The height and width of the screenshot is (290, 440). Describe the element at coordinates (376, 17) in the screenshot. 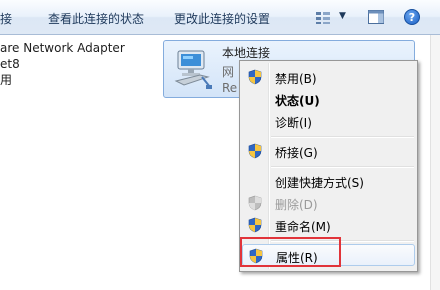

I see `preview-pane-icon` at that location.